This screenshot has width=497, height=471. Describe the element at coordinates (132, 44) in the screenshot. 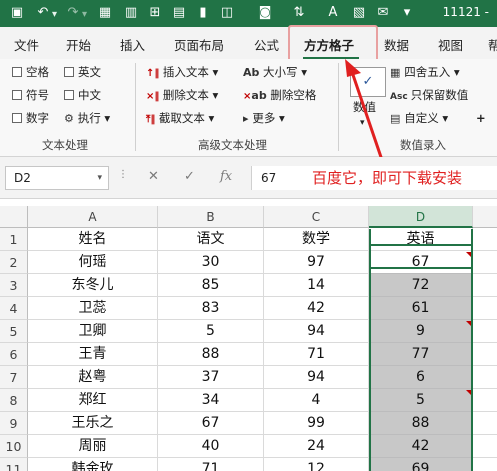

I see `tab-insert: 插入` at that location.